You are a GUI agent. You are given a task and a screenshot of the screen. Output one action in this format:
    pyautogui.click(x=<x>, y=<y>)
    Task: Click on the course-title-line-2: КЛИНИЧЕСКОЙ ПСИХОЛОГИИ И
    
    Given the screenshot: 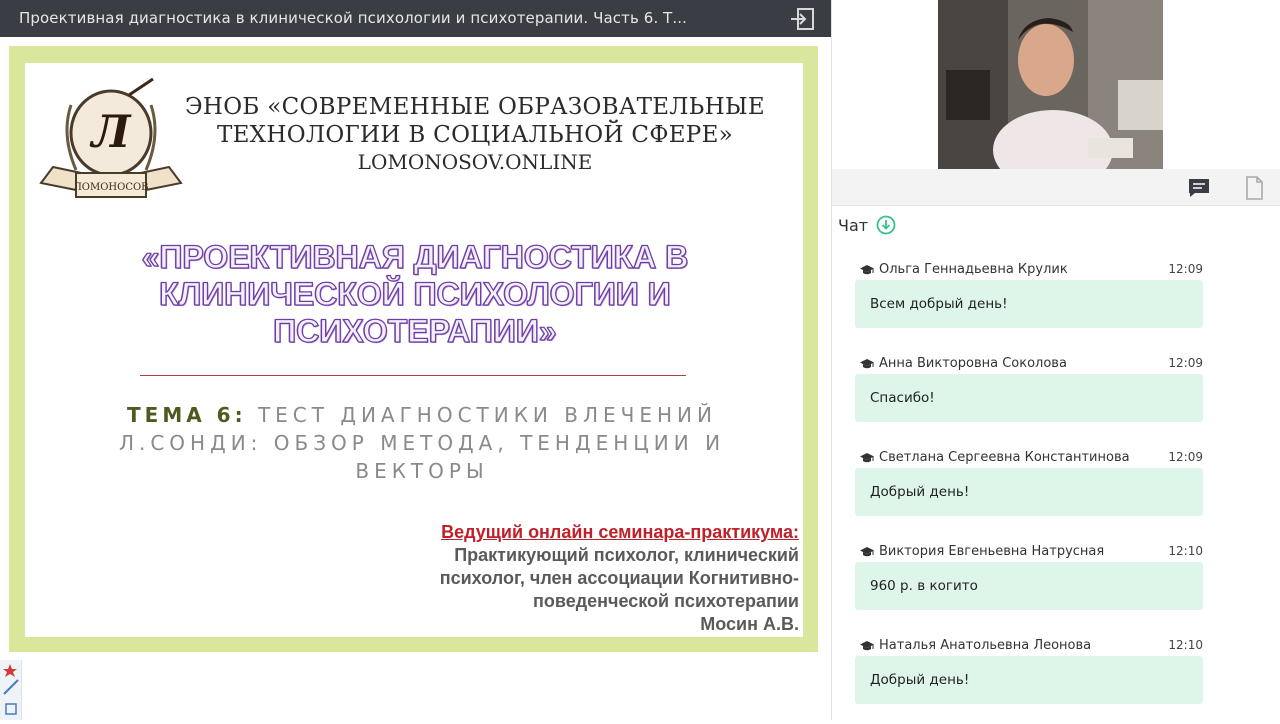 What is the action you would take?
    pyautogui.click(x=415, y=293)
    